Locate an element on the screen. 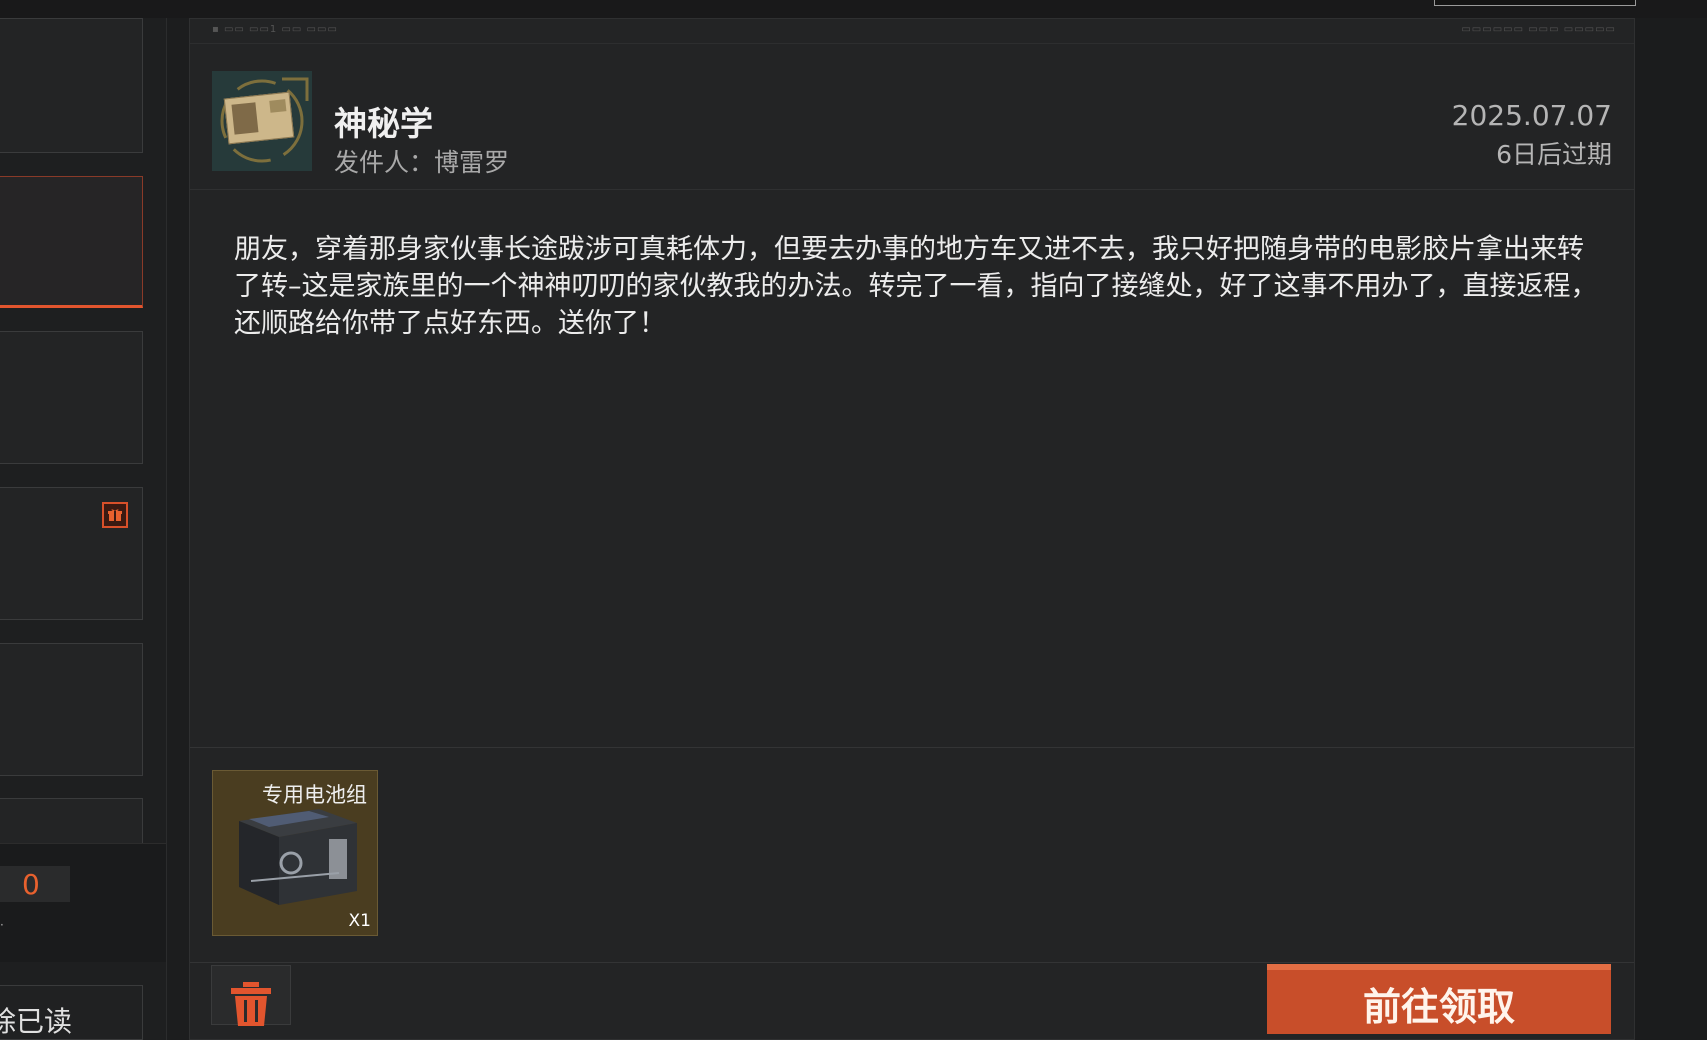 This screenshot has height=1040, width=1707. delete-mail-button is located at coordinates (251, 995).